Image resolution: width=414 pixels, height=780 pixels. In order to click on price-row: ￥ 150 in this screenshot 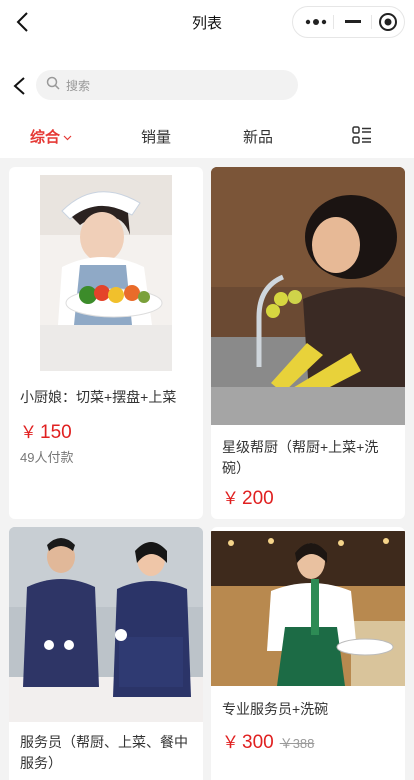, I will do `click(46, 431)`.